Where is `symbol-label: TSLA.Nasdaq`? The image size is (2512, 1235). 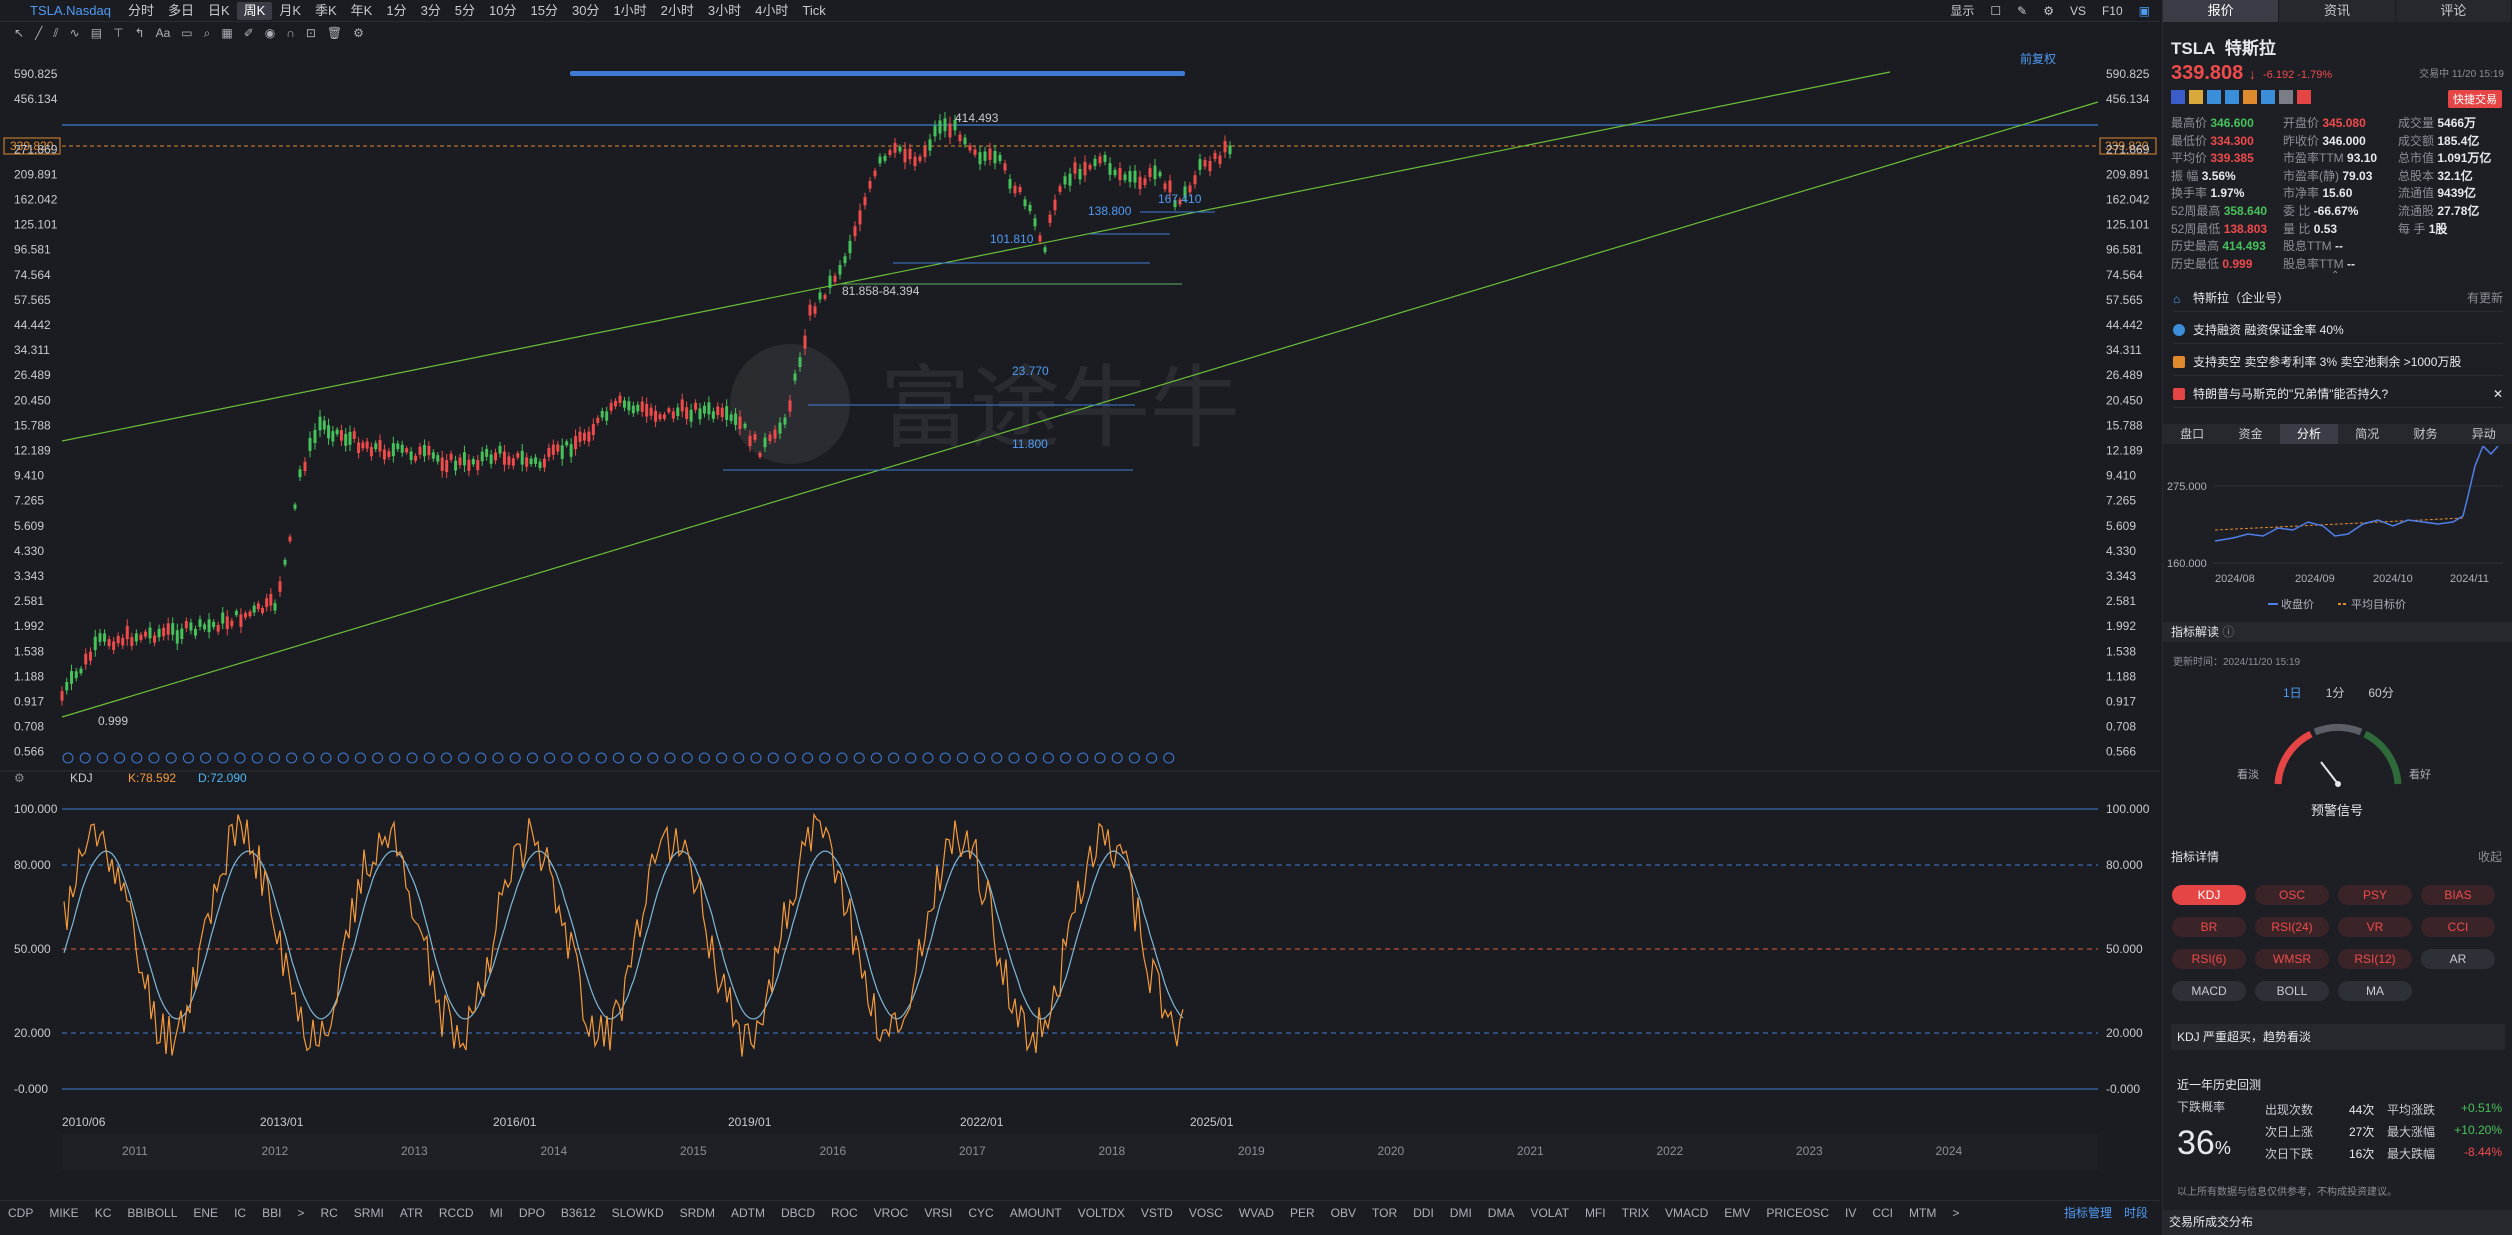
symbol-label: TSLA.Nasdaq is located at coordinates (60, 10).